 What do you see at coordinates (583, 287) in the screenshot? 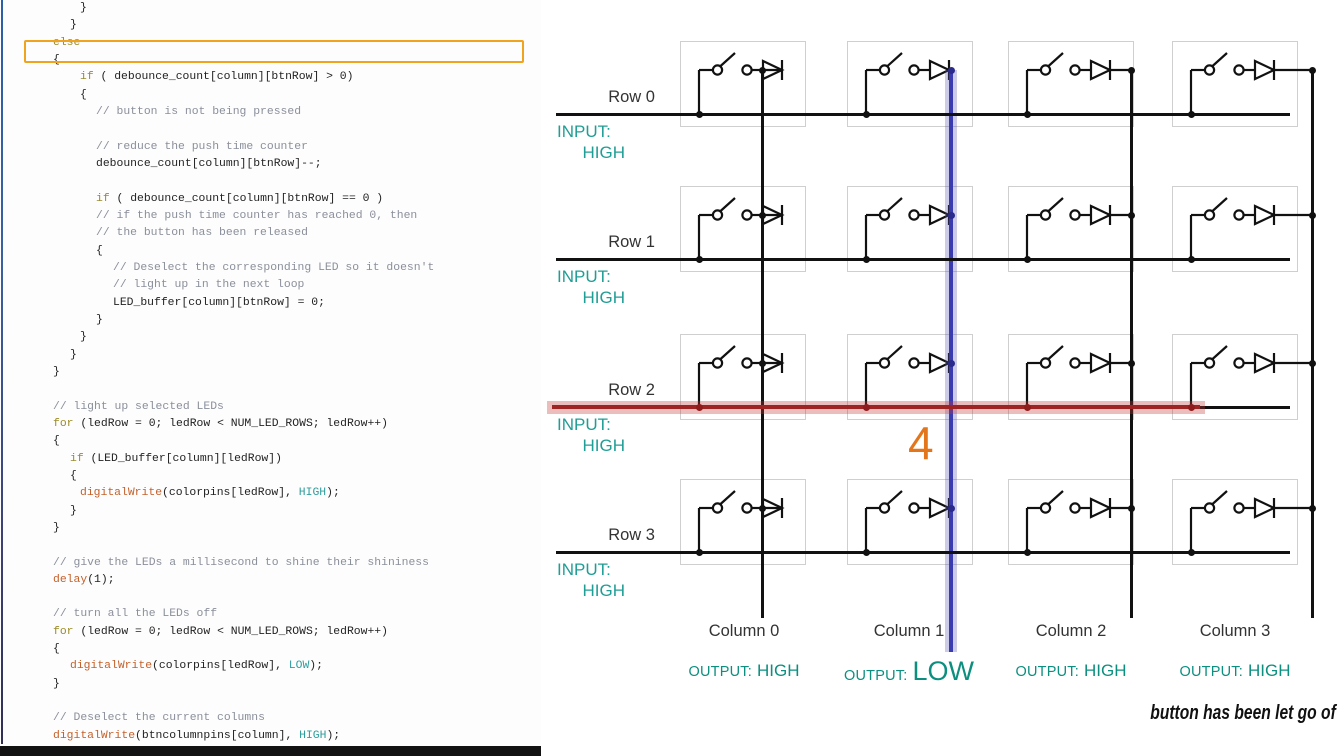
I see `row-input-state-1: INPUT: HIGH` at bounding box center [583, 287].